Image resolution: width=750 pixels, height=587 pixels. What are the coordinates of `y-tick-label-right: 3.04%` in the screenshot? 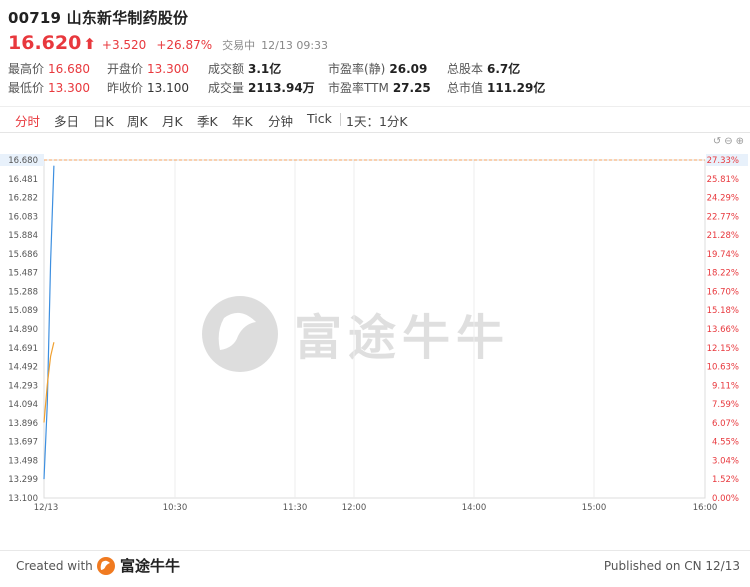 It's located at (725, 461).